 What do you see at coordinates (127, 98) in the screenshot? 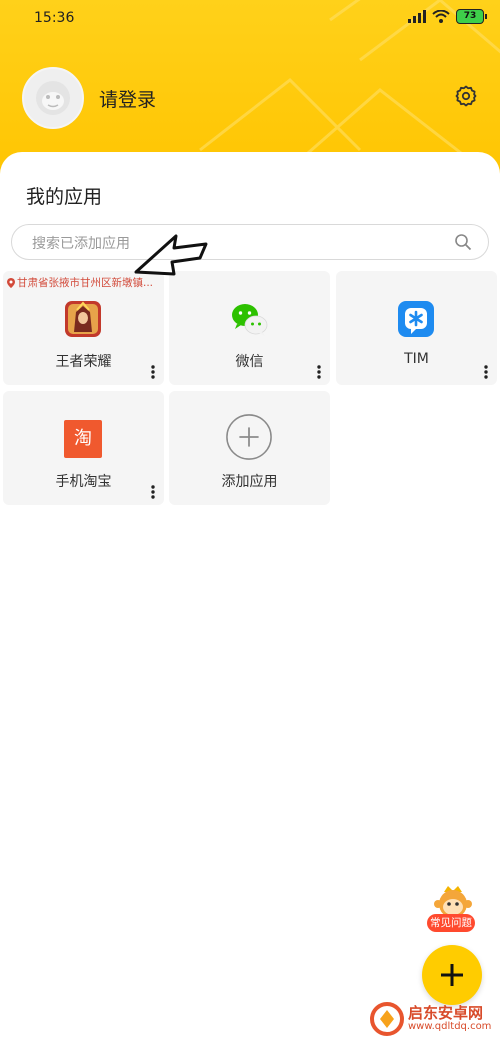
I see `login-label: 请登录` at bounding box center [127, 98].